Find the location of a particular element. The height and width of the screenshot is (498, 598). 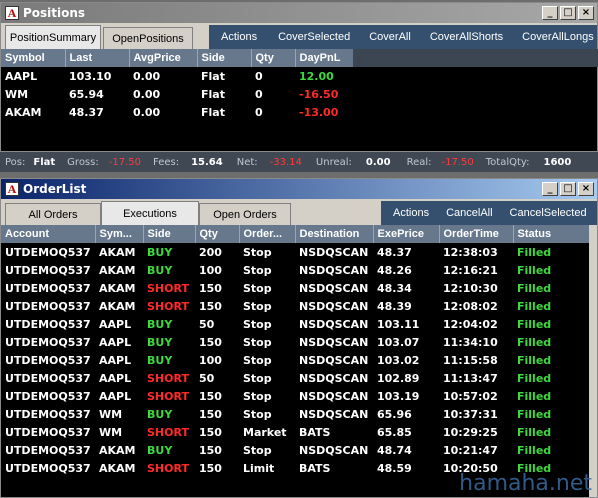

actions-menu: Actions is located at coordinates (236, 37).